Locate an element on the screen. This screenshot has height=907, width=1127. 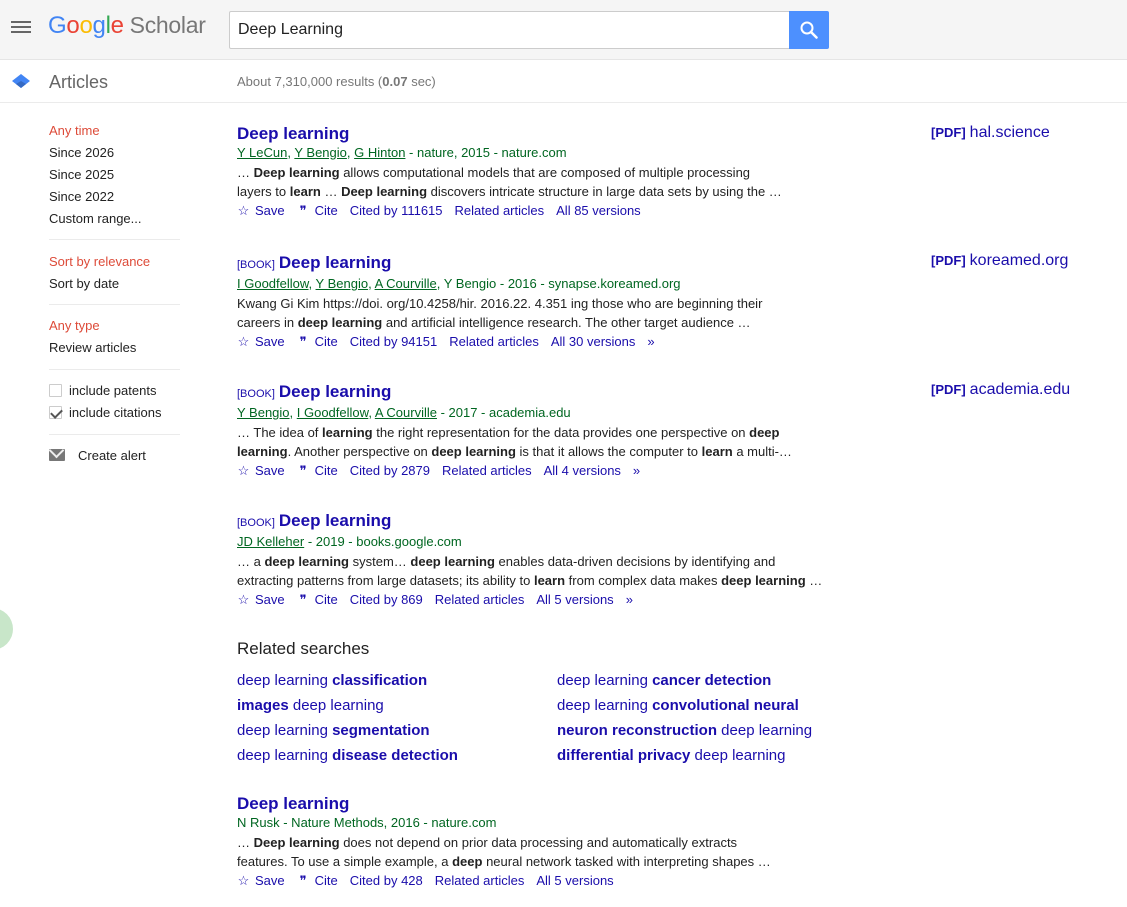
author-link: JD Kelleher is located at coordinates (270, 541).